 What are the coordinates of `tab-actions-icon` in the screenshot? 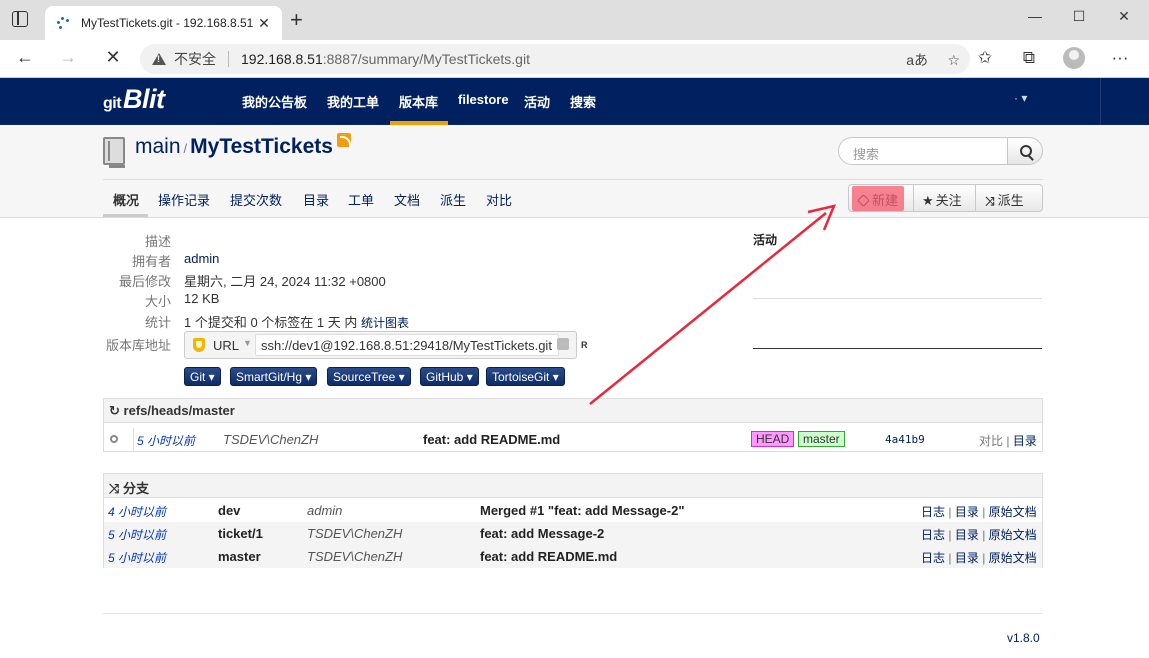 It's located at (20, 19).